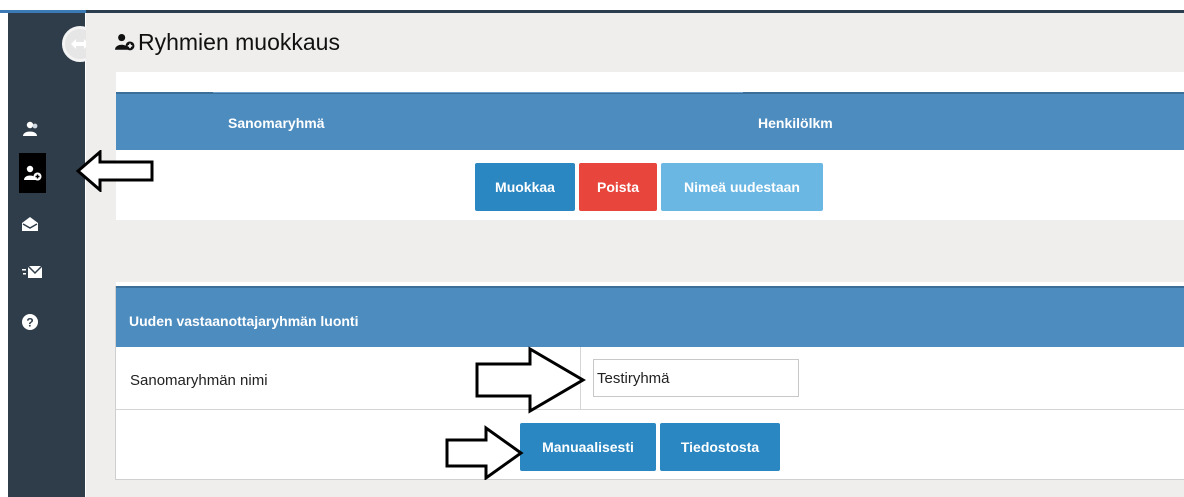  Describe the element at coordinates (43, 129) in the screenshot. I see `sidebar-item-users` at that location.